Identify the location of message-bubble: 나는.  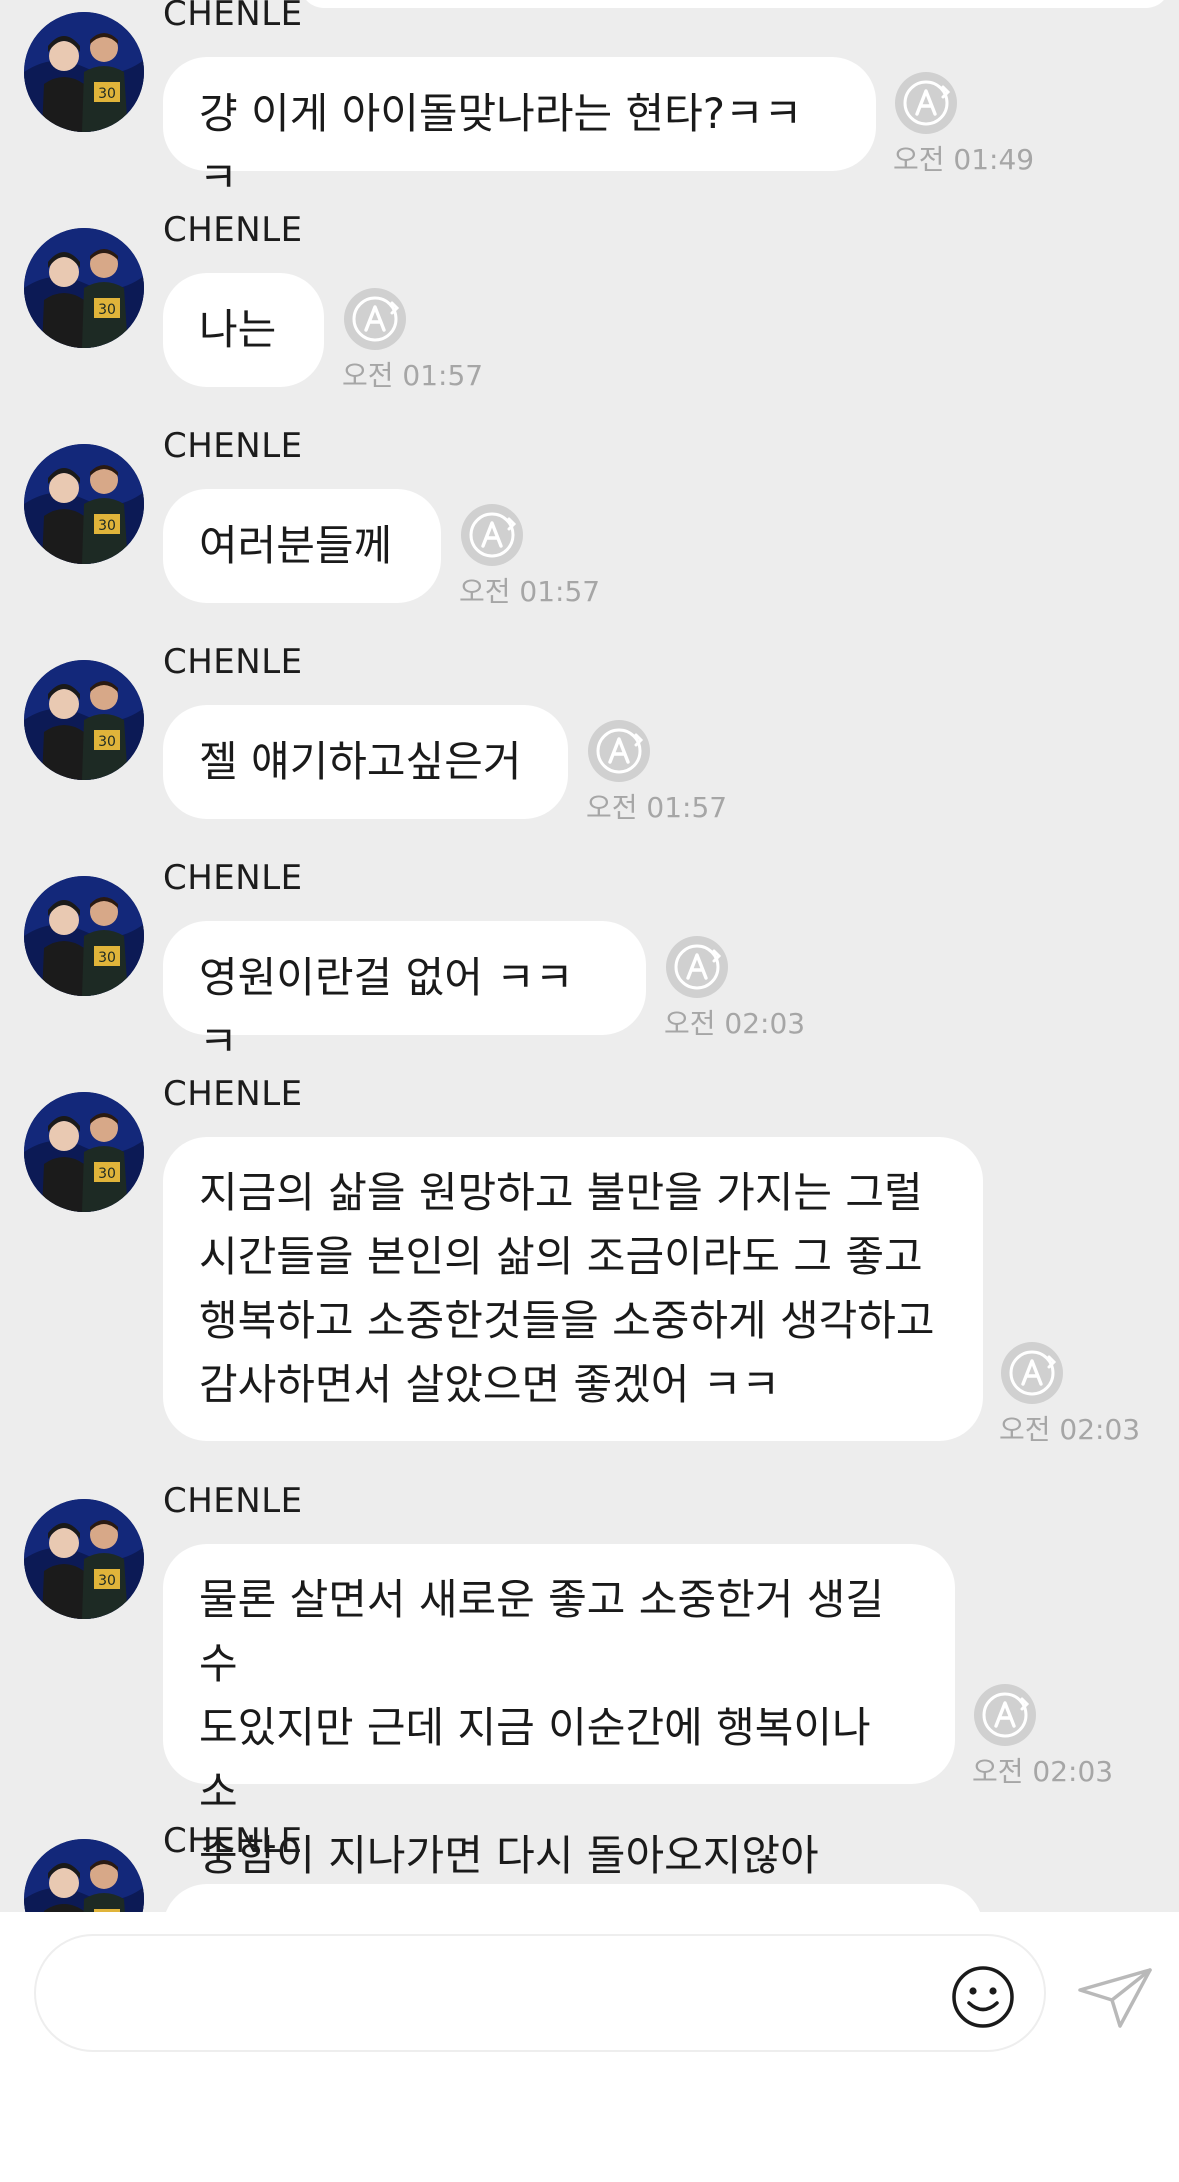
(243, 330).